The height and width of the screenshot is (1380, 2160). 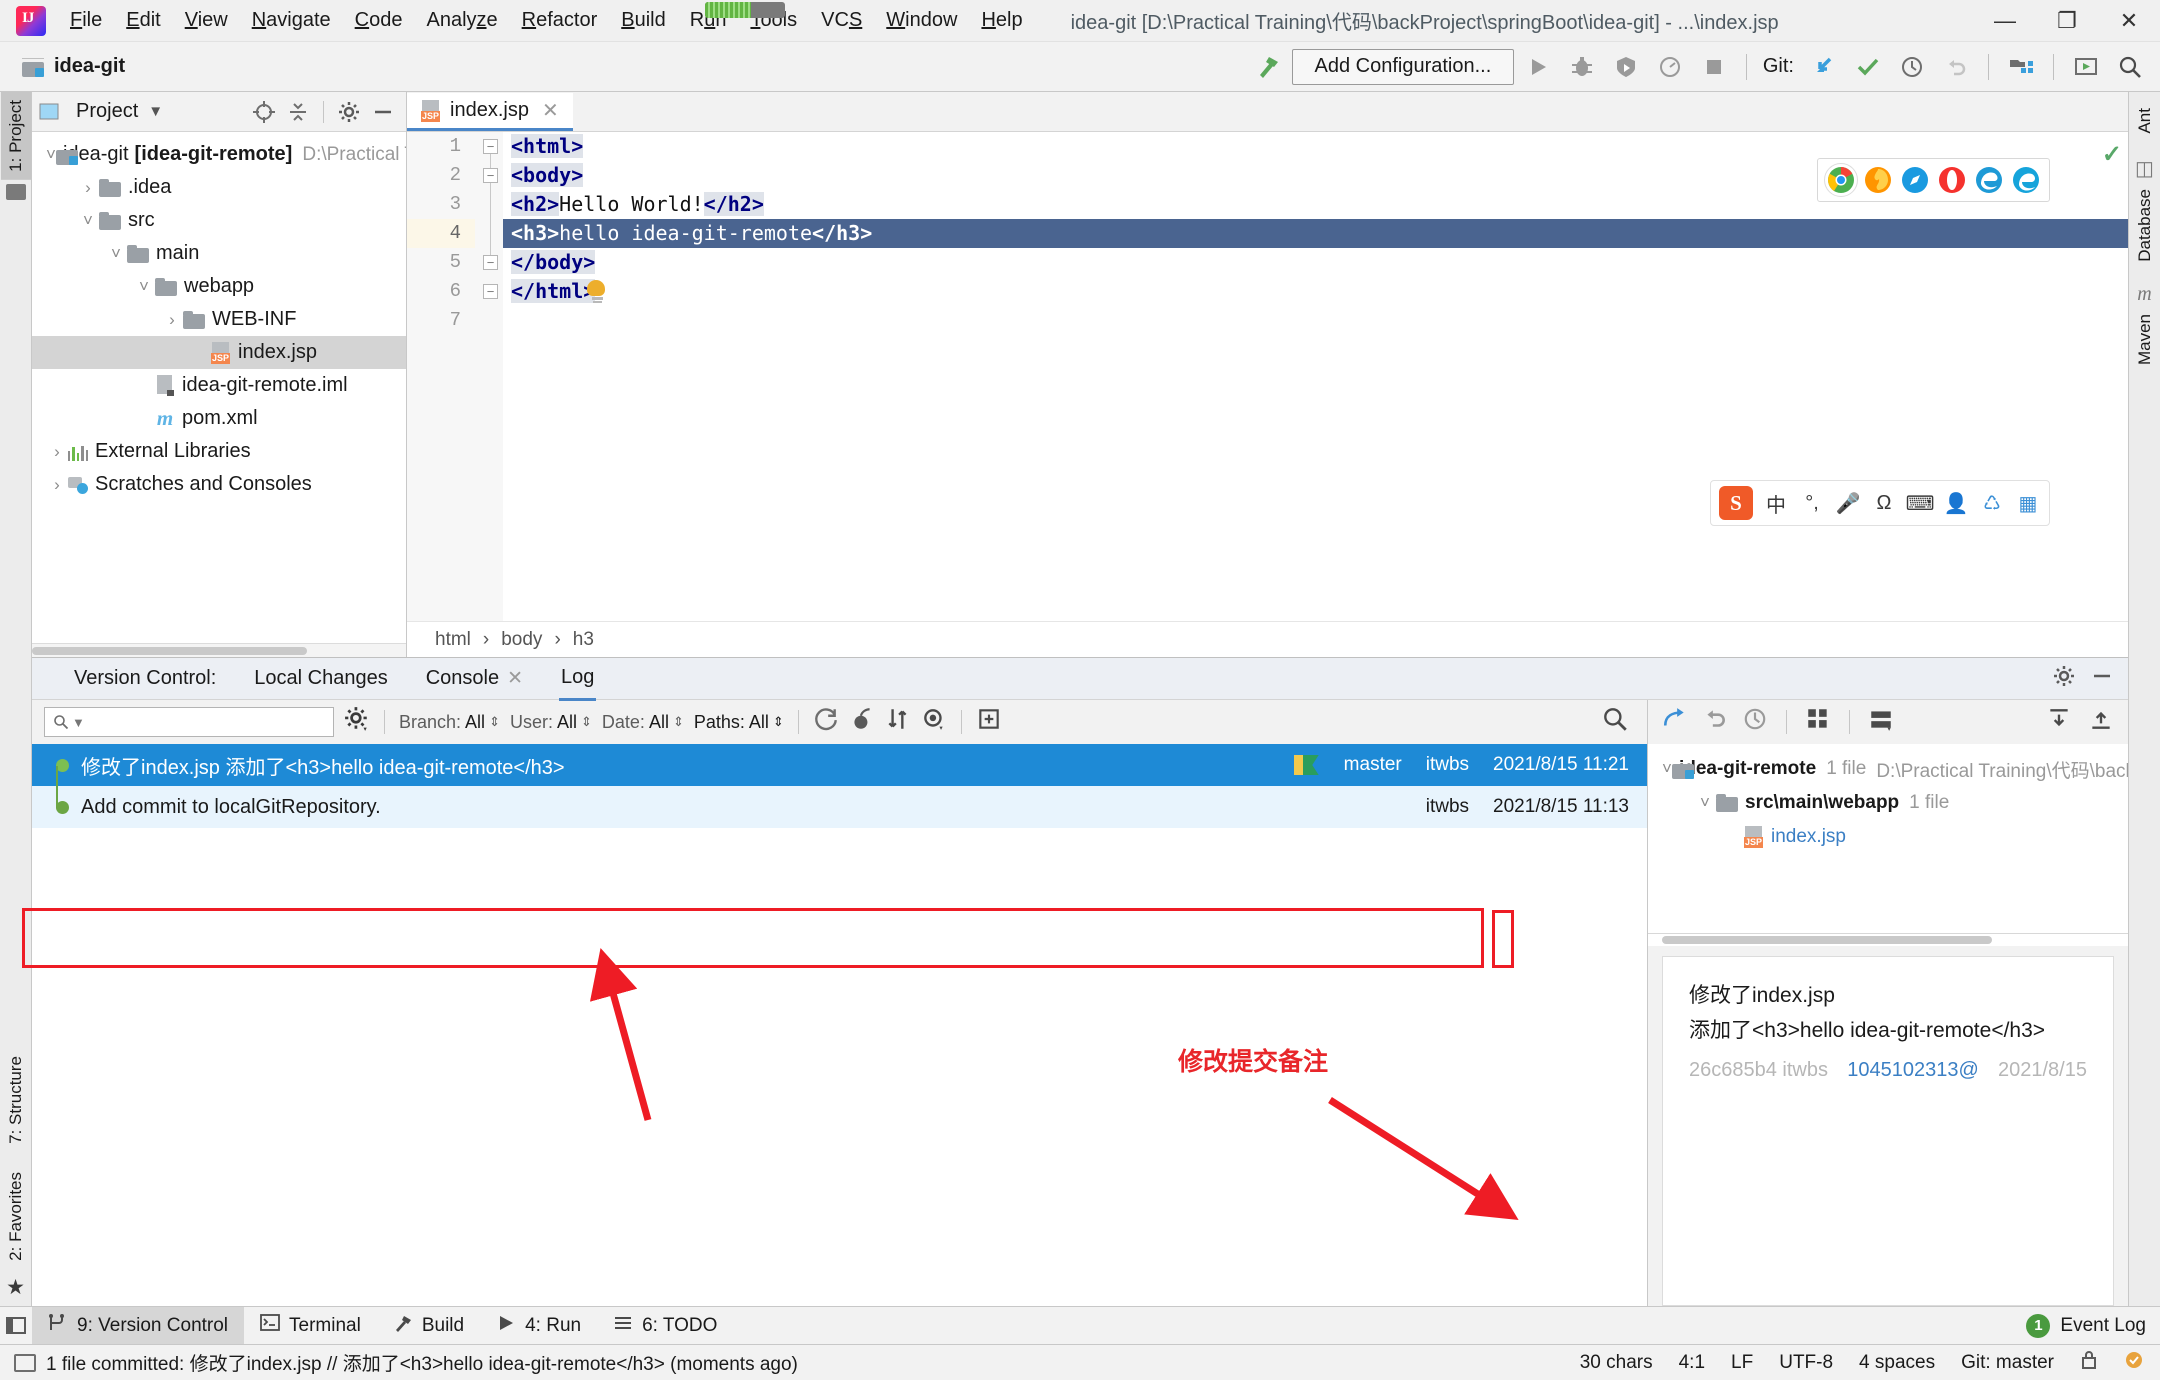 What do you see at coordinates (1618, 722) in the screenshot?
I see `search-icon` at bounding box center [1618, 722].